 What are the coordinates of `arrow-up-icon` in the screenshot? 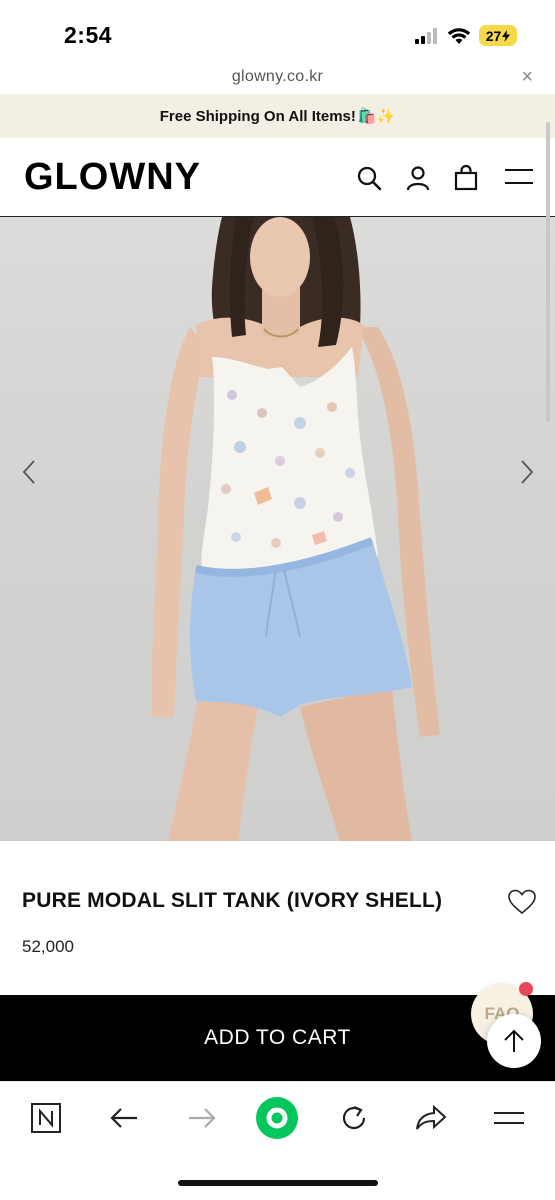 It's located at (514, 1040).